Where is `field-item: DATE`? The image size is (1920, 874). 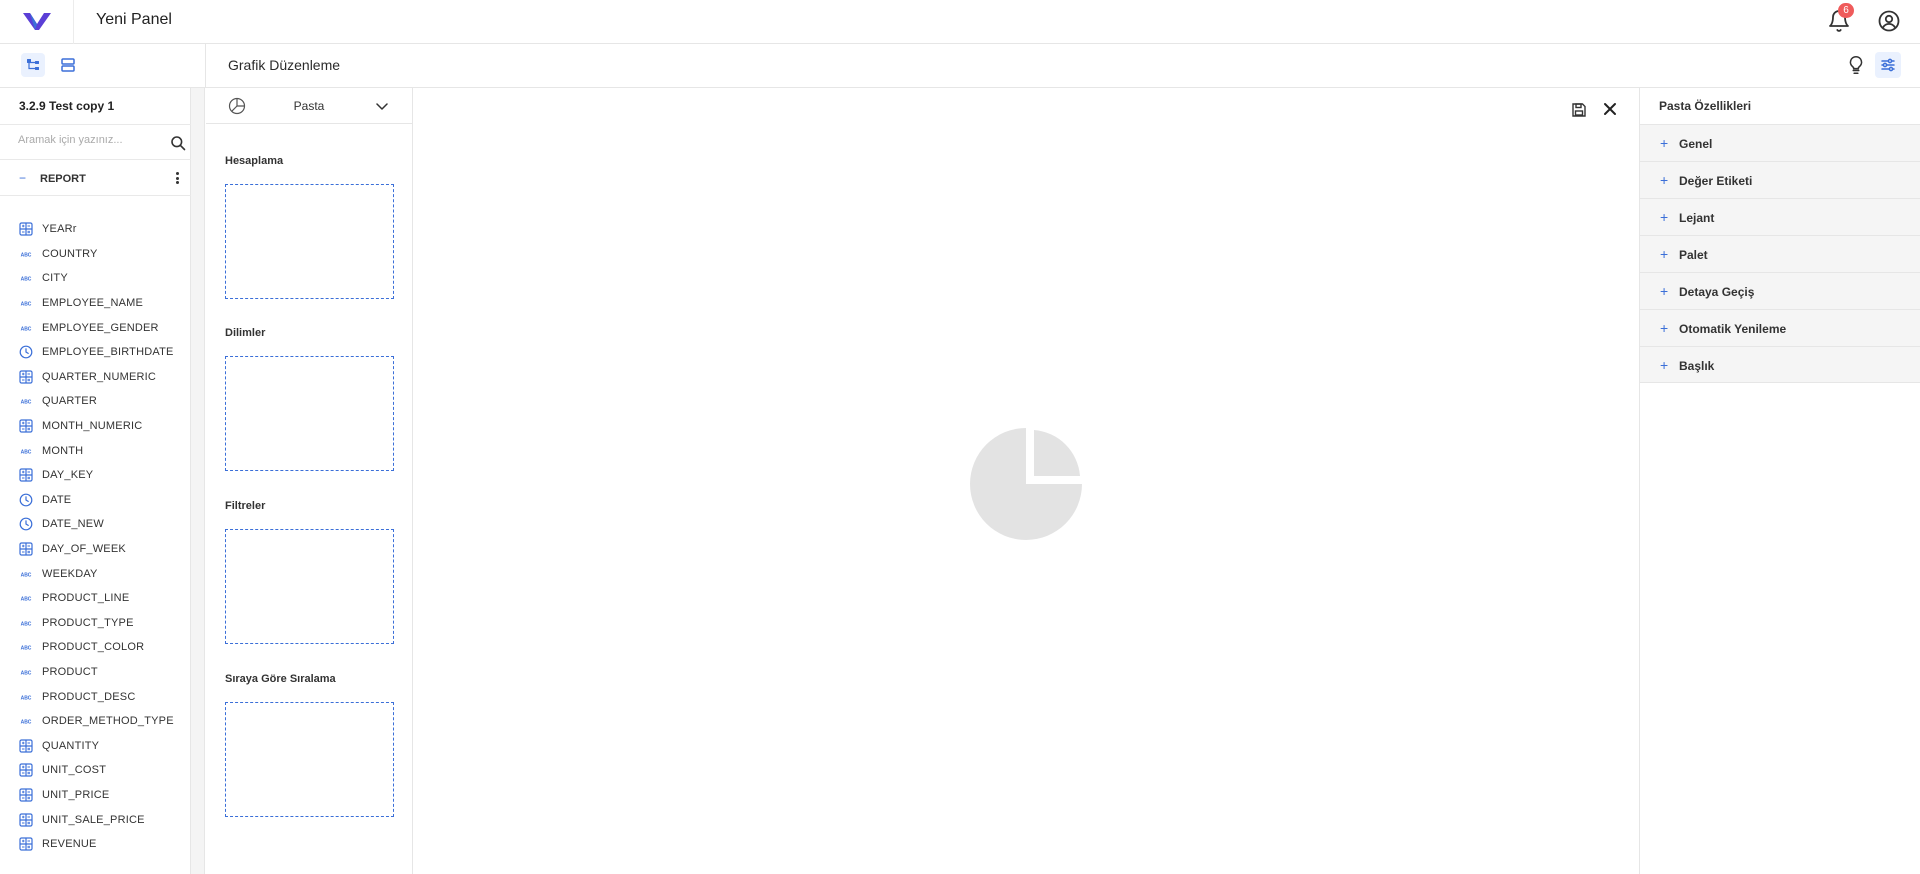
field-item: DATE is located at coordinates (95, 500).